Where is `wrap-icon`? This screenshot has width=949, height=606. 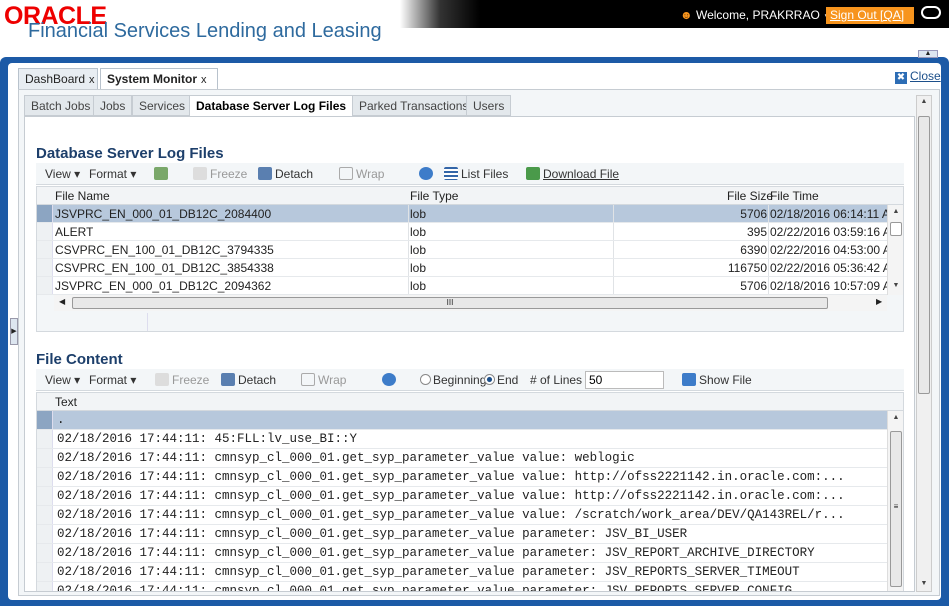 wrap-icon is located at coordinates (308, 379).